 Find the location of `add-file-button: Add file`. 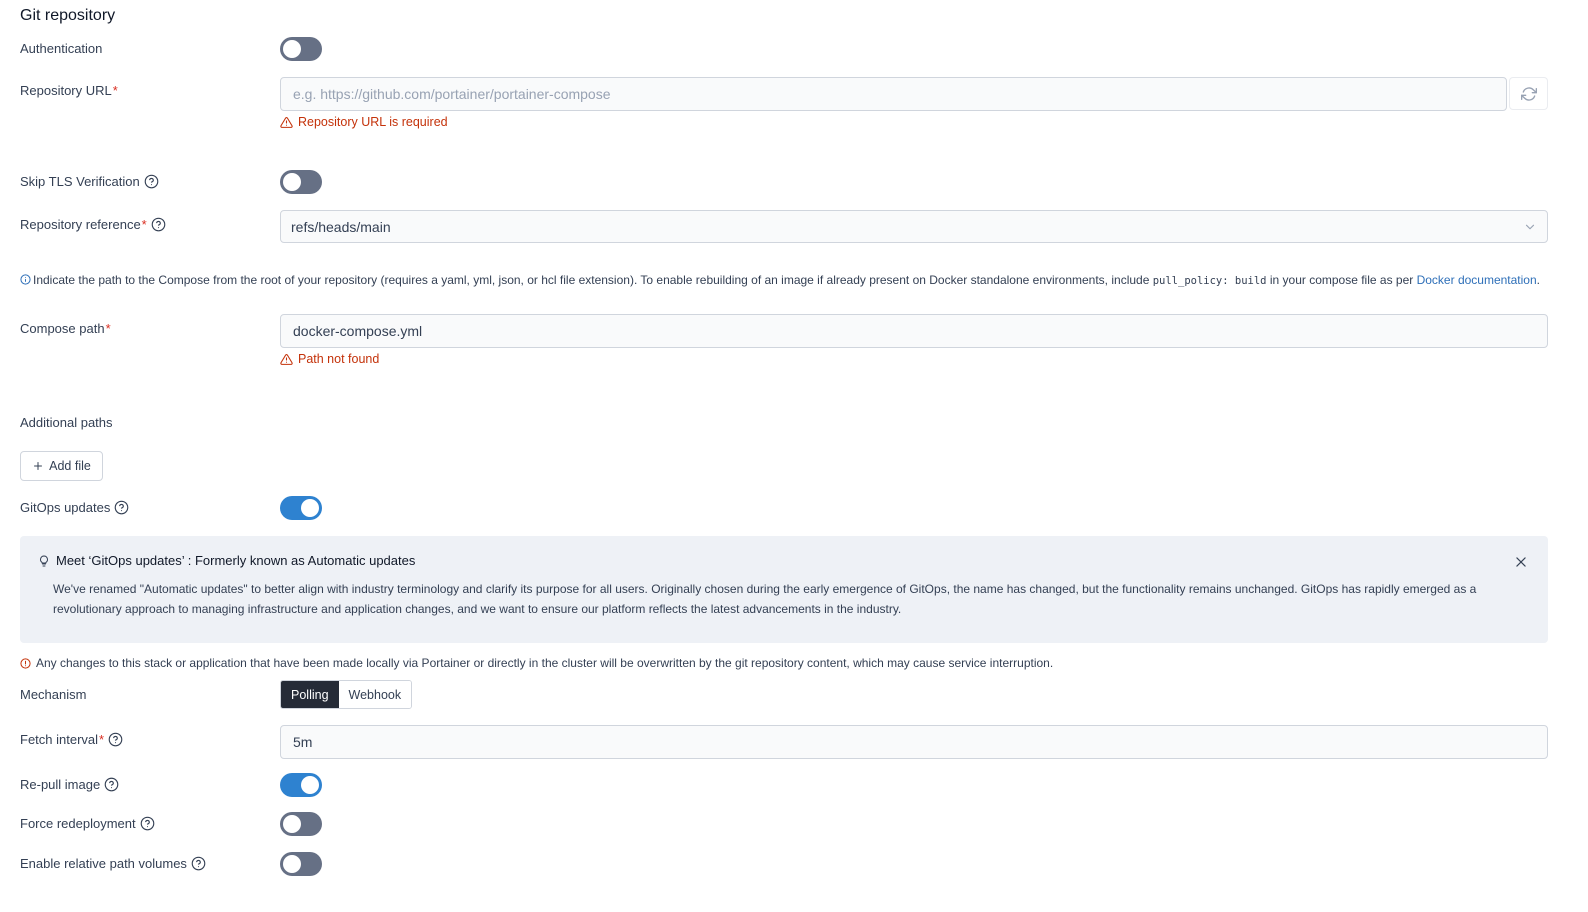

add-file-button: Add file is located at coordinates (61, 466).